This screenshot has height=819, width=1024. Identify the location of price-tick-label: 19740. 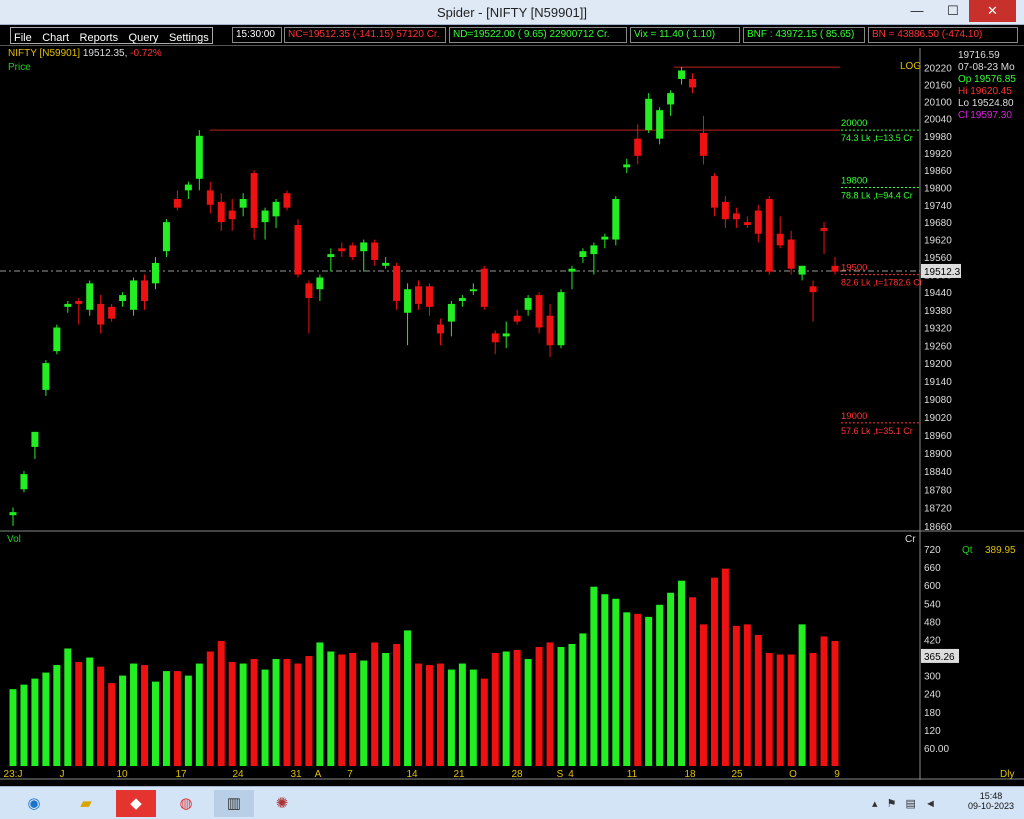
(938, 206).